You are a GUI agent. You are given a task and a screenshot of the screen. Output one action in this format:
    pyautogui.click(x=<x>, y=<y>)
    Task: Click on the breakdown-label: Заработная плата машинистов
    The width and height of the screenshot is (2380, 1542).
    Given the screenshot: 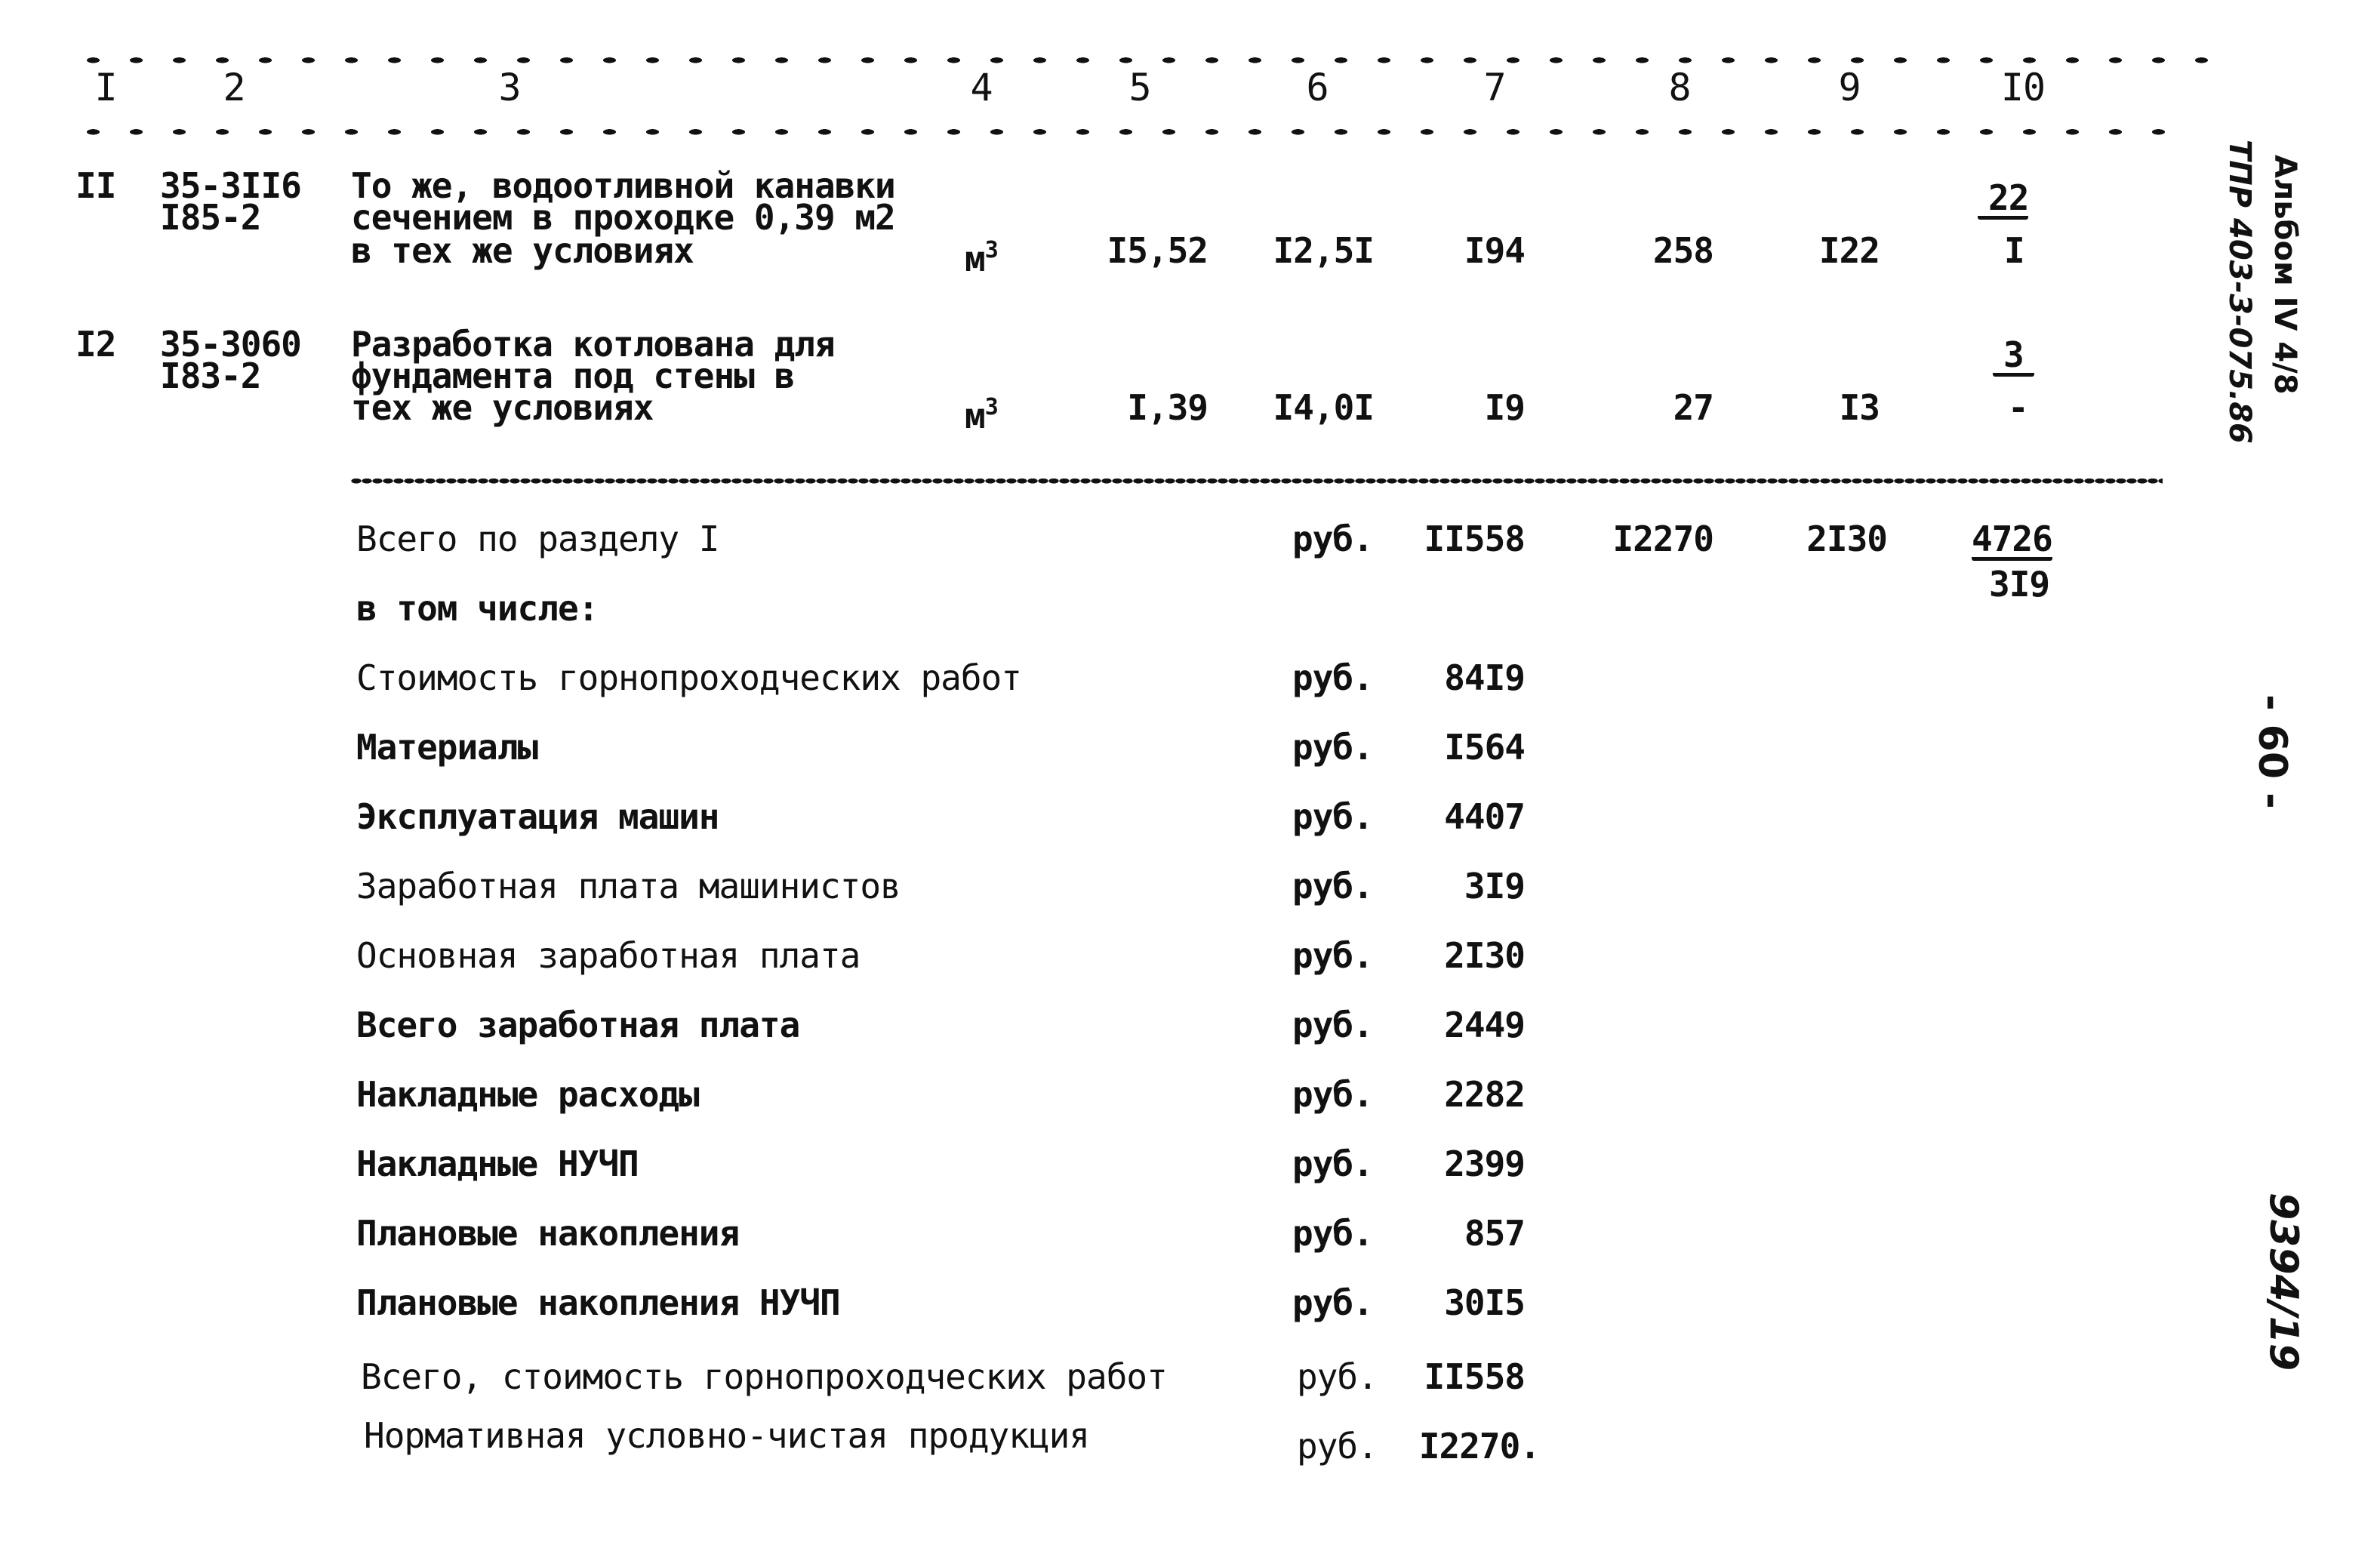 What is the action you would take?
    pyautogui.click(x=628, y=886)
    